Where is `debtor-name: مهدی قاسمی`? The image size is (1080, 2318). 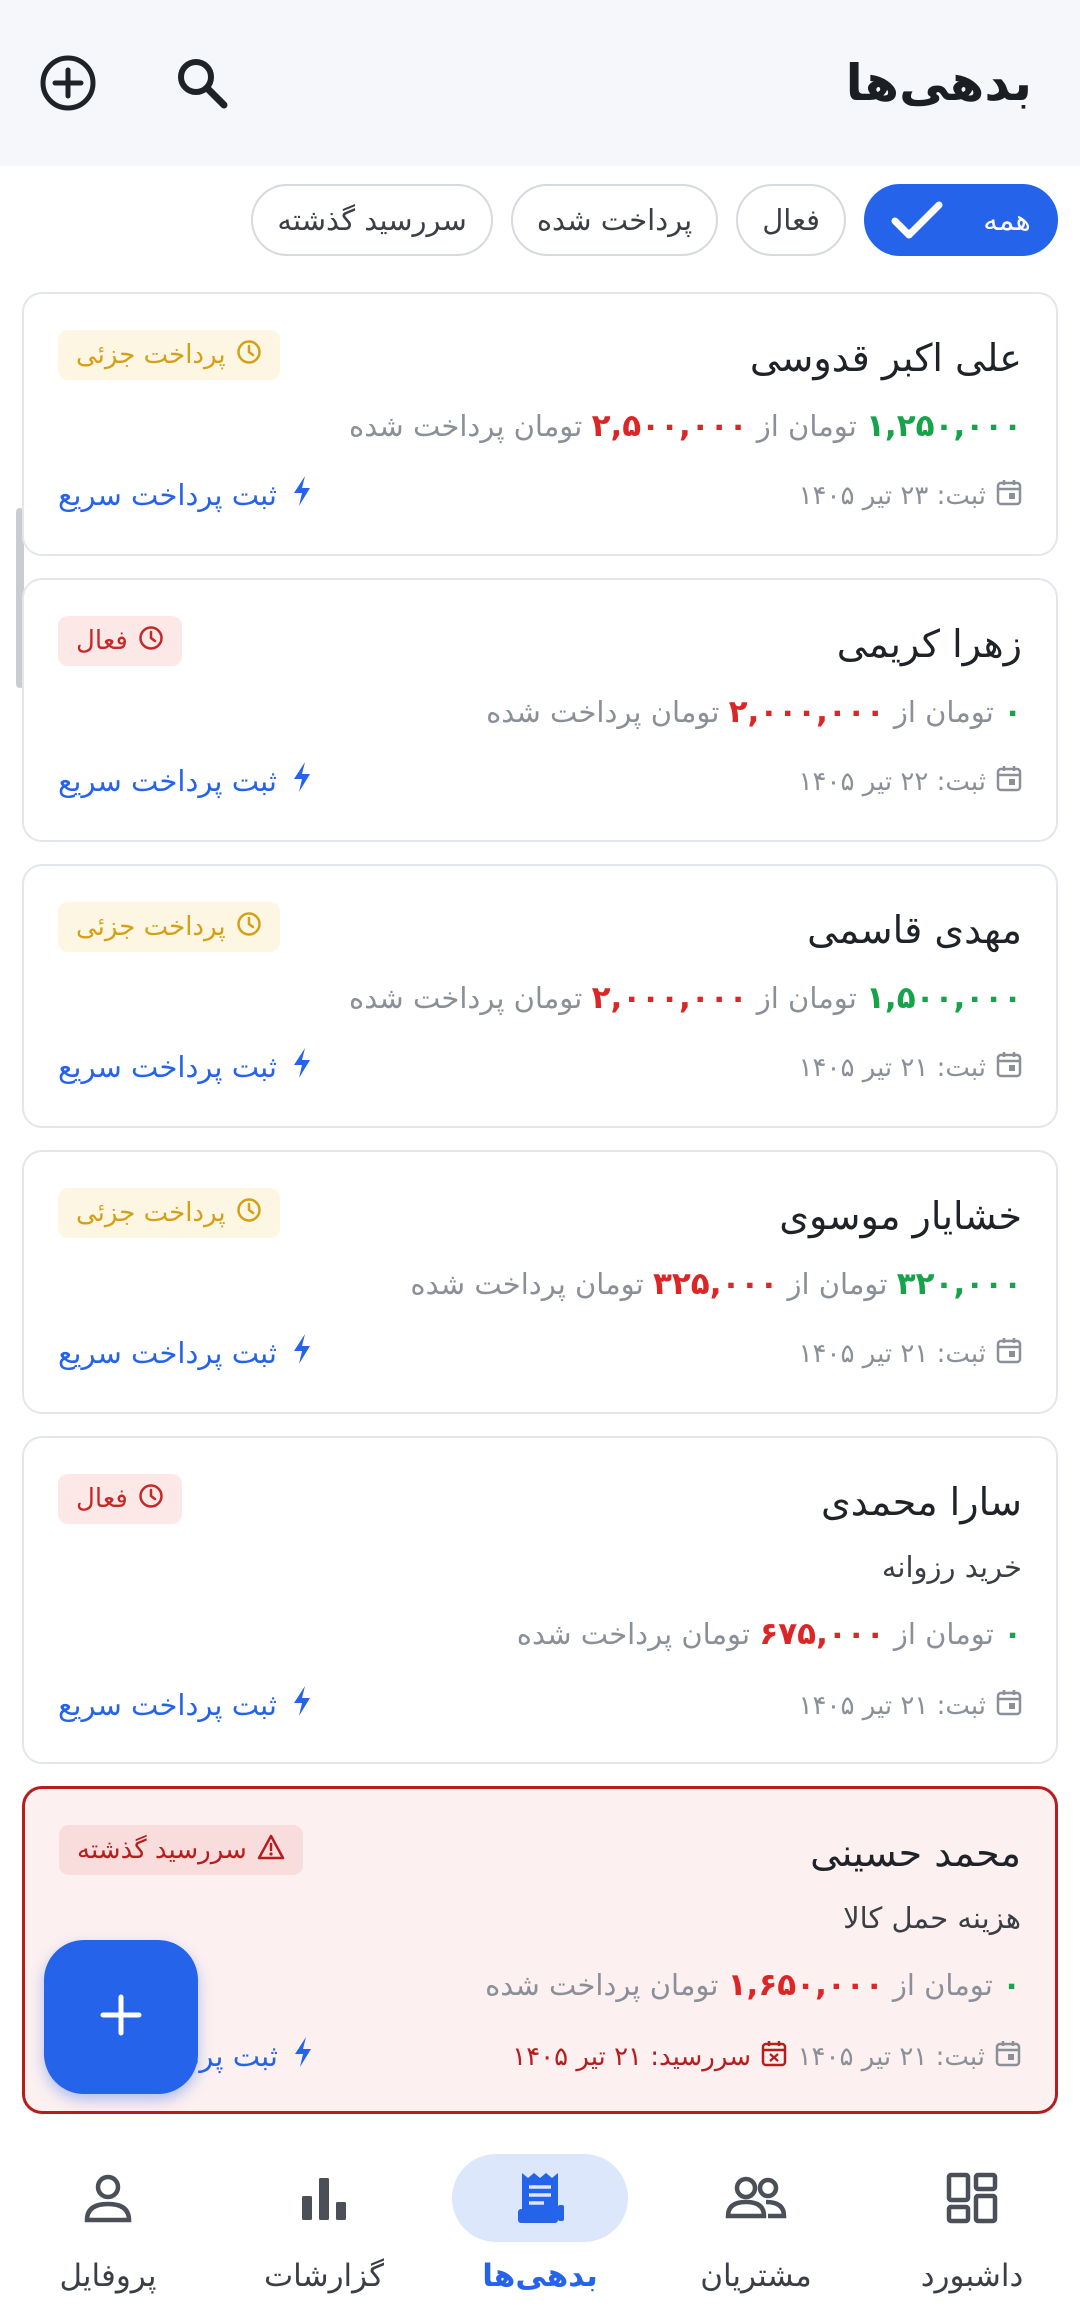
debtor-name: مهدی قاسمی is located at coordinates (914, 930).